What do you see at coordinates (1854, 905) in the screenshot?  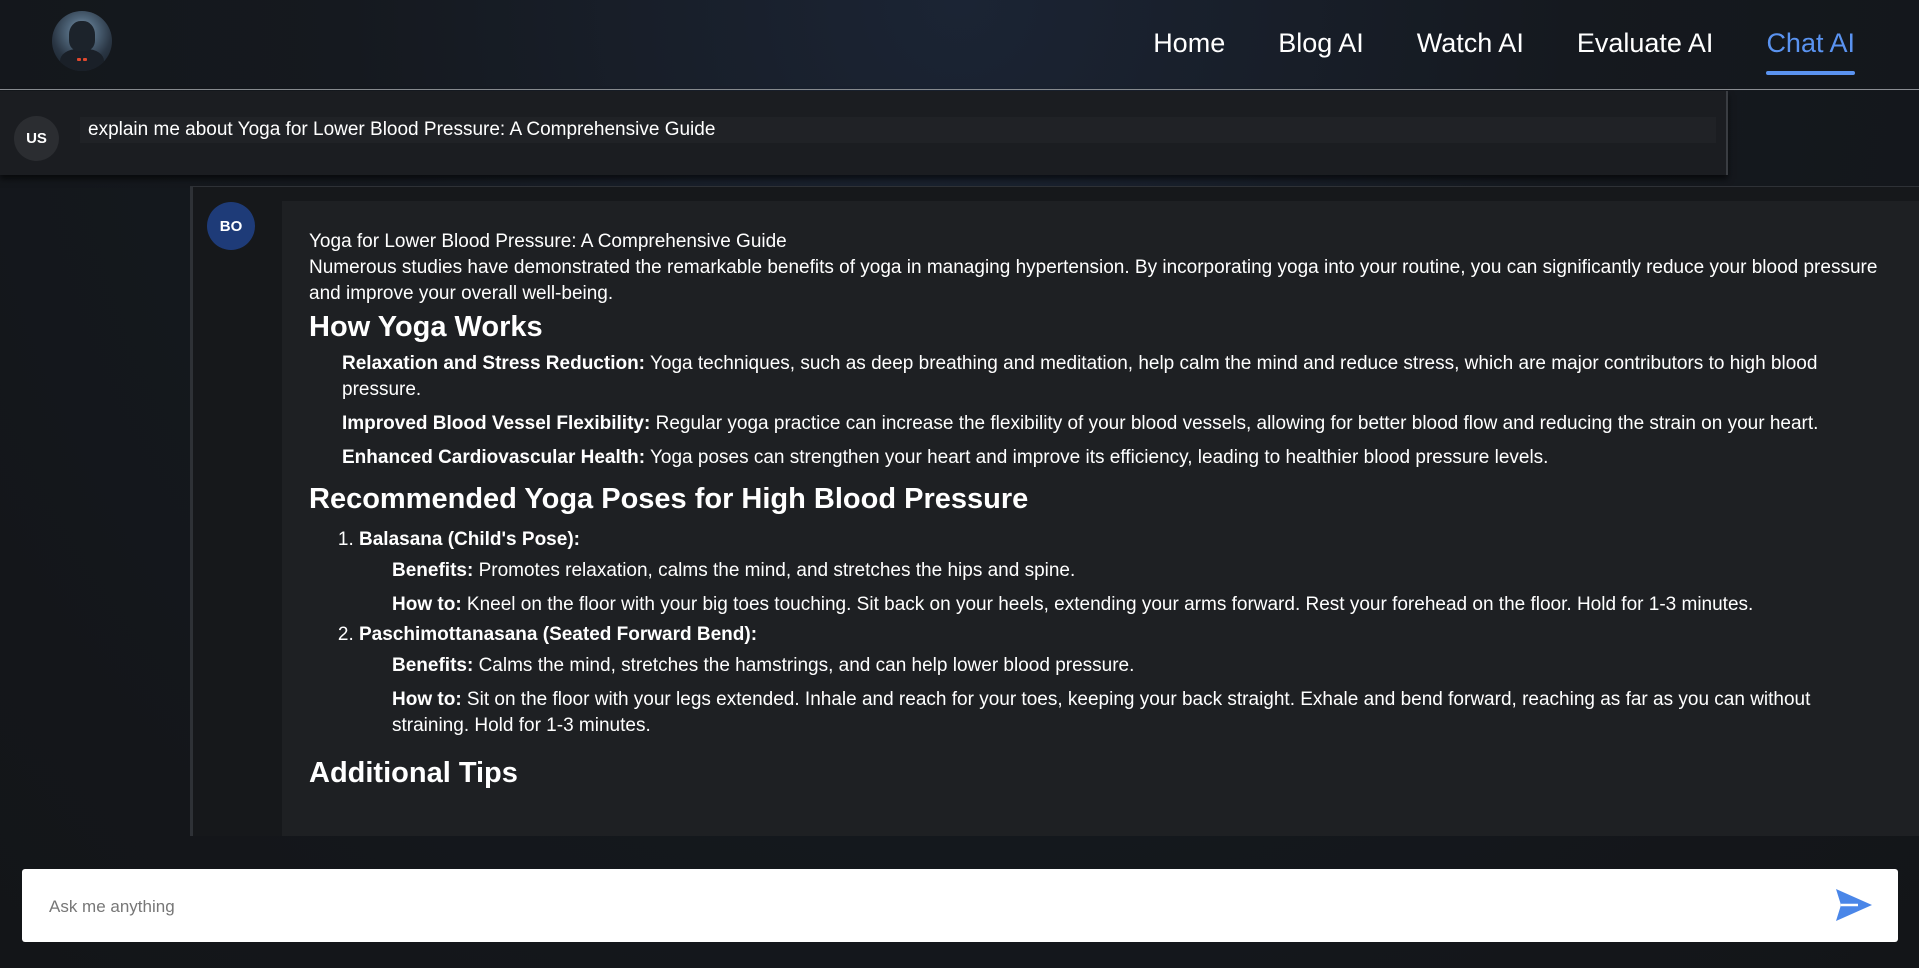 I see `send-icon` at bounding box center [1854, 905].